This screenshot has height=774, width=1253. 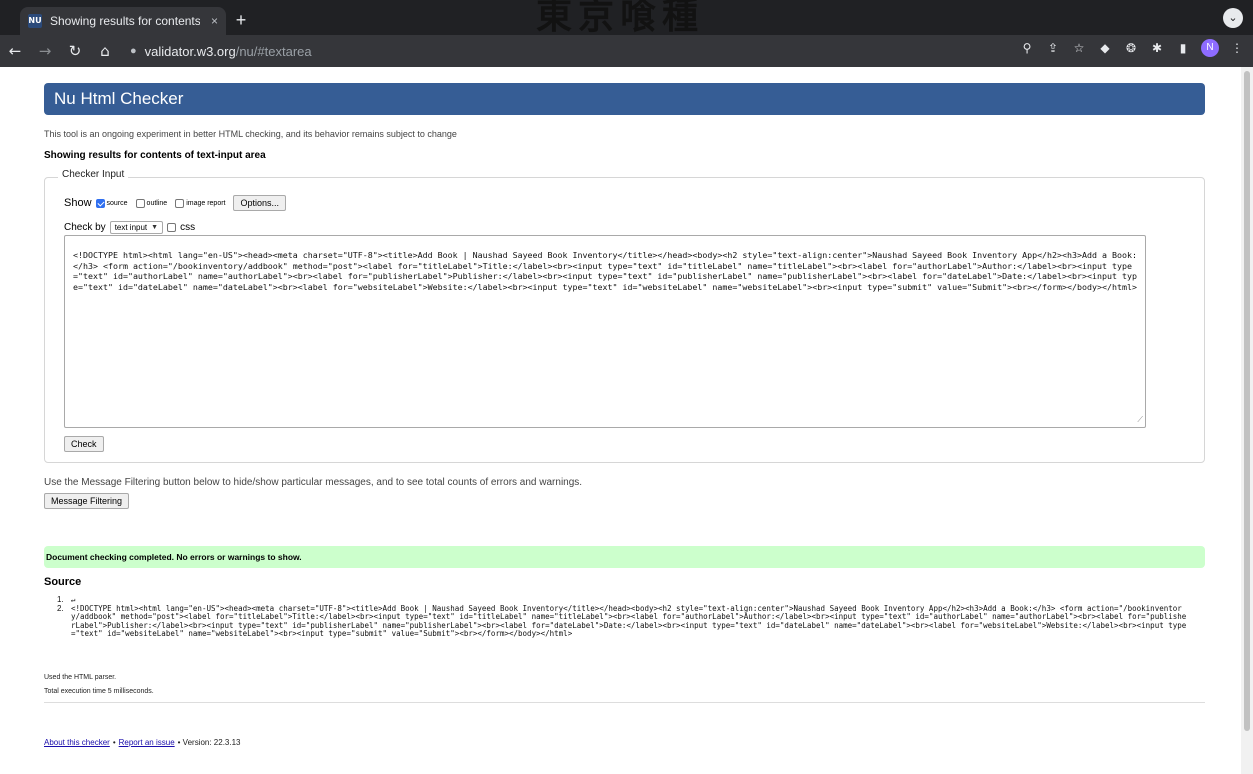 I want to click on chevron-down-icon: ⌄, so click(x=1233, y=18).